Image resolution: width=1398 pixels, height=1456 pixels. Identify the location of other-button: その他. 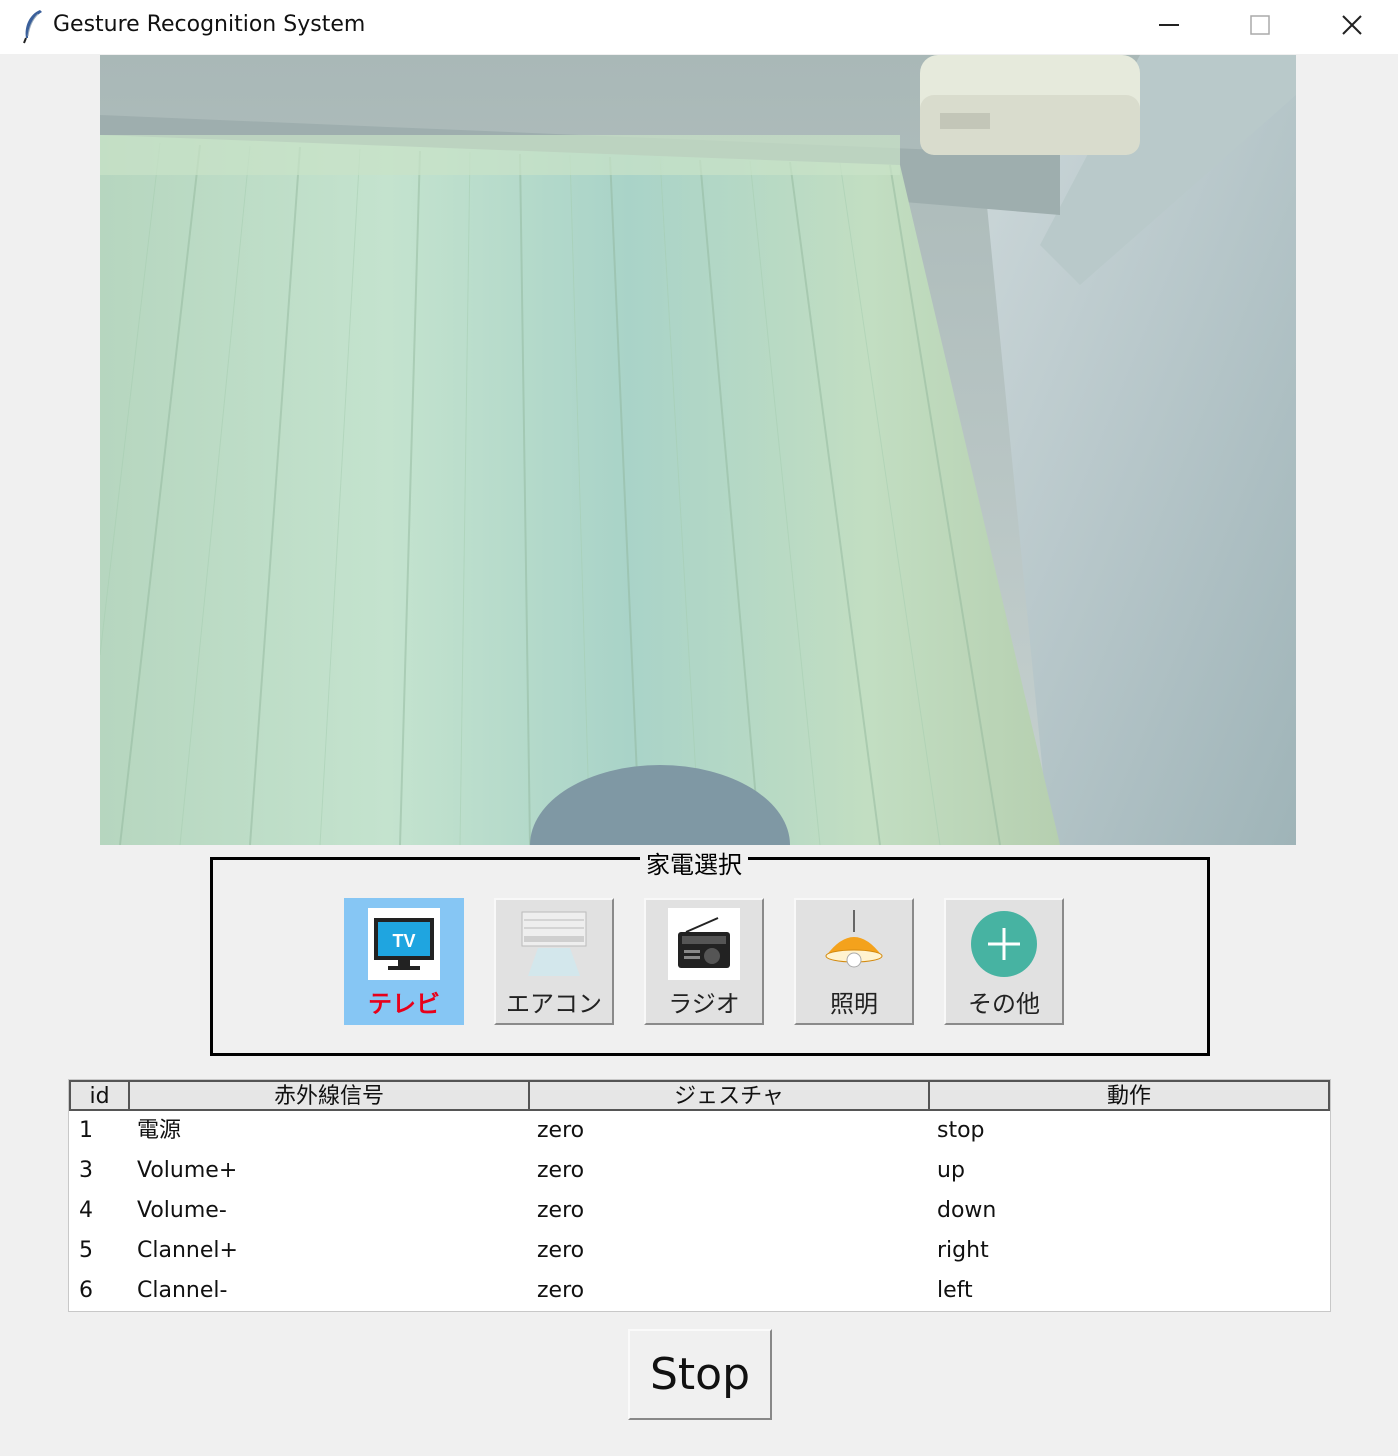
(1004, 961).